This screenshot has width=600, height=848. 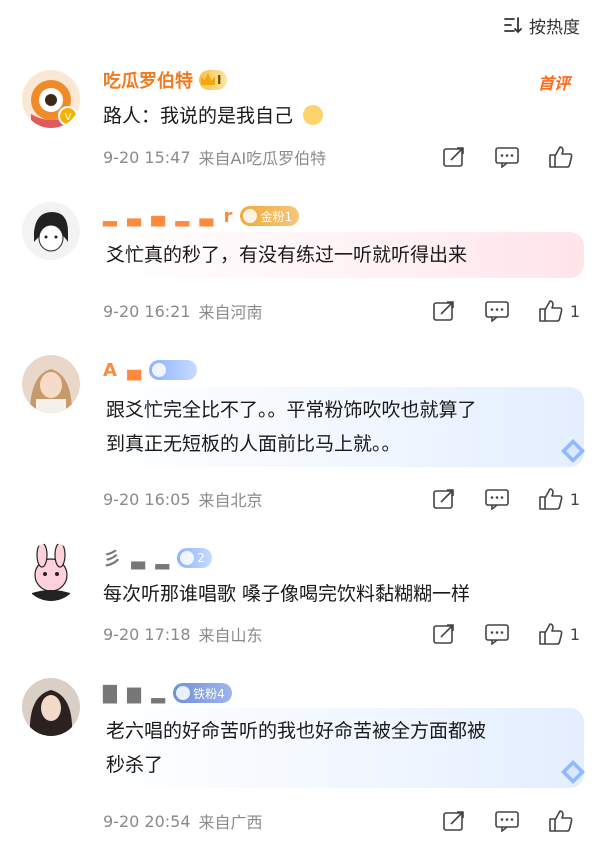 I want to click on comment-meta: 9-20 20:54 来自广西, so click(x=341, y=821).